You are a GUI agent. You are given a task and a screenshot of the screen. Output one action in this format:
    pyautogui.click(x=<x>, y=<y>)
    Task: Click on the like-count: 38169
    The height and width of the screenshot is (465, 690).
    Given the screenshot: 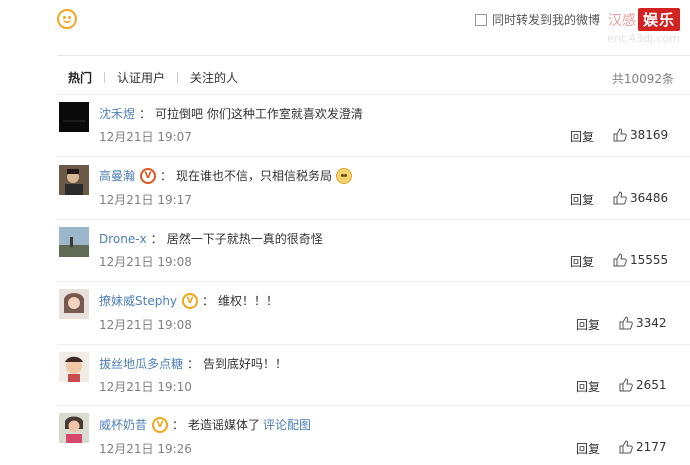 What is the action you would take?
    pyautogui.click(x=649, y=135)
    